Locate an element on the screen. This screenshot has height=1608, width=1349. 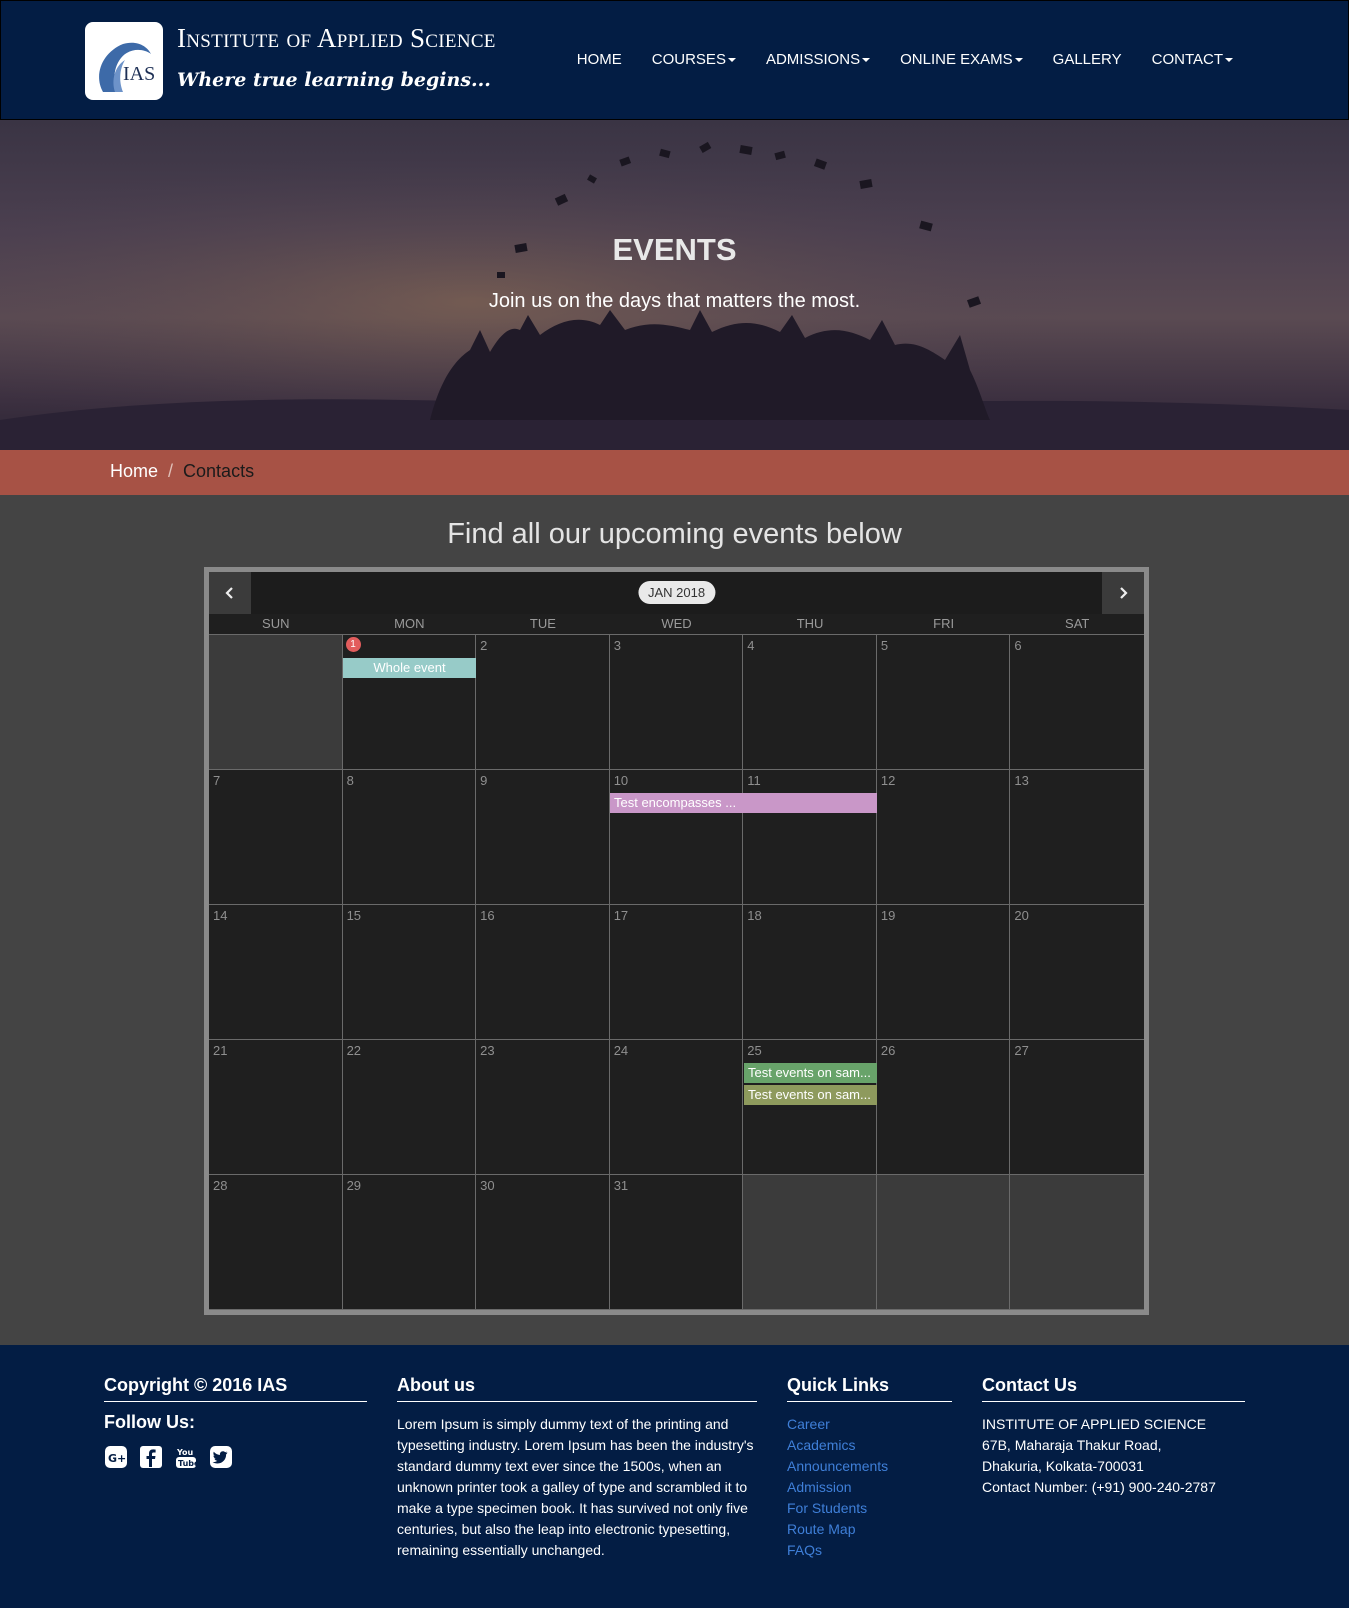
contact-phone: Contact Number: (+91) 900-240-2787 is located at coordinates (1099, 1487).